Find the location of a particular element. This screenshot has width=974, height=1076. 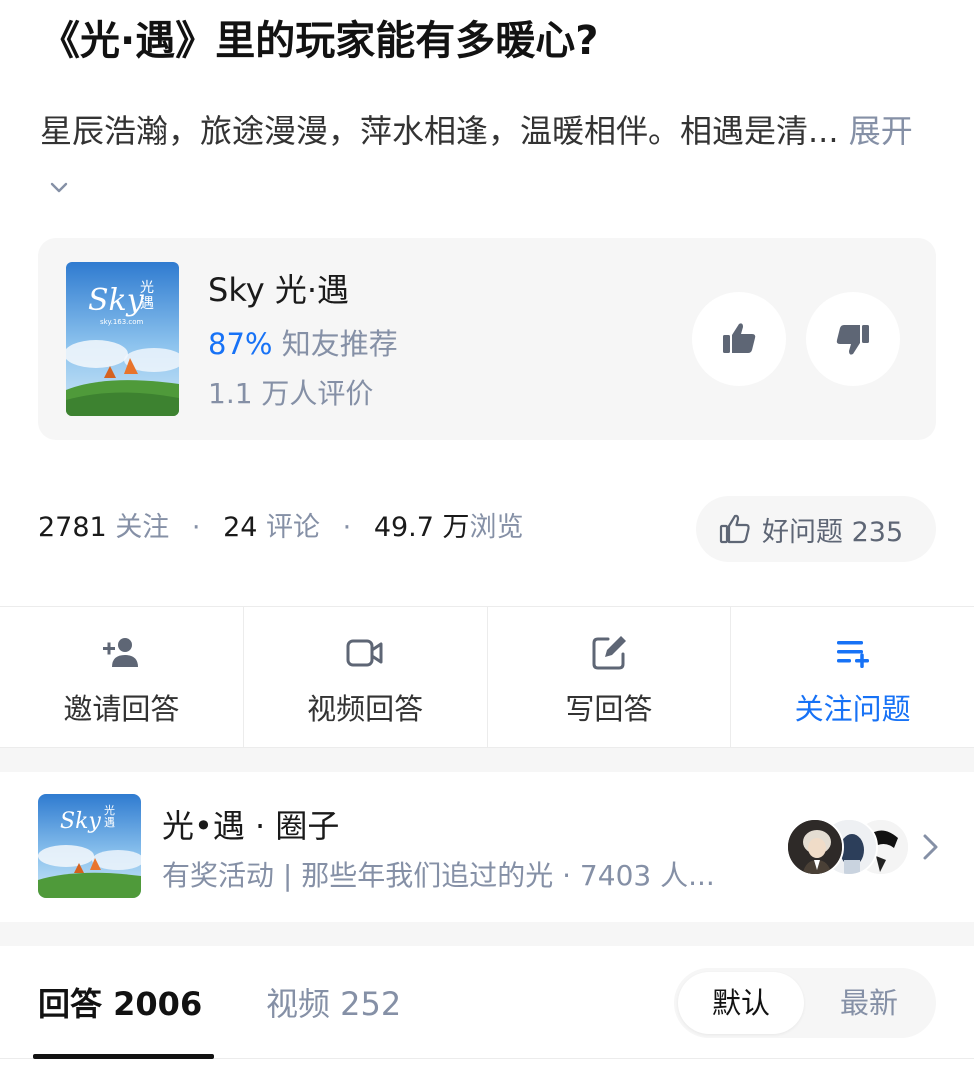

thumbs-up-button is located at coordinates (739, 339).